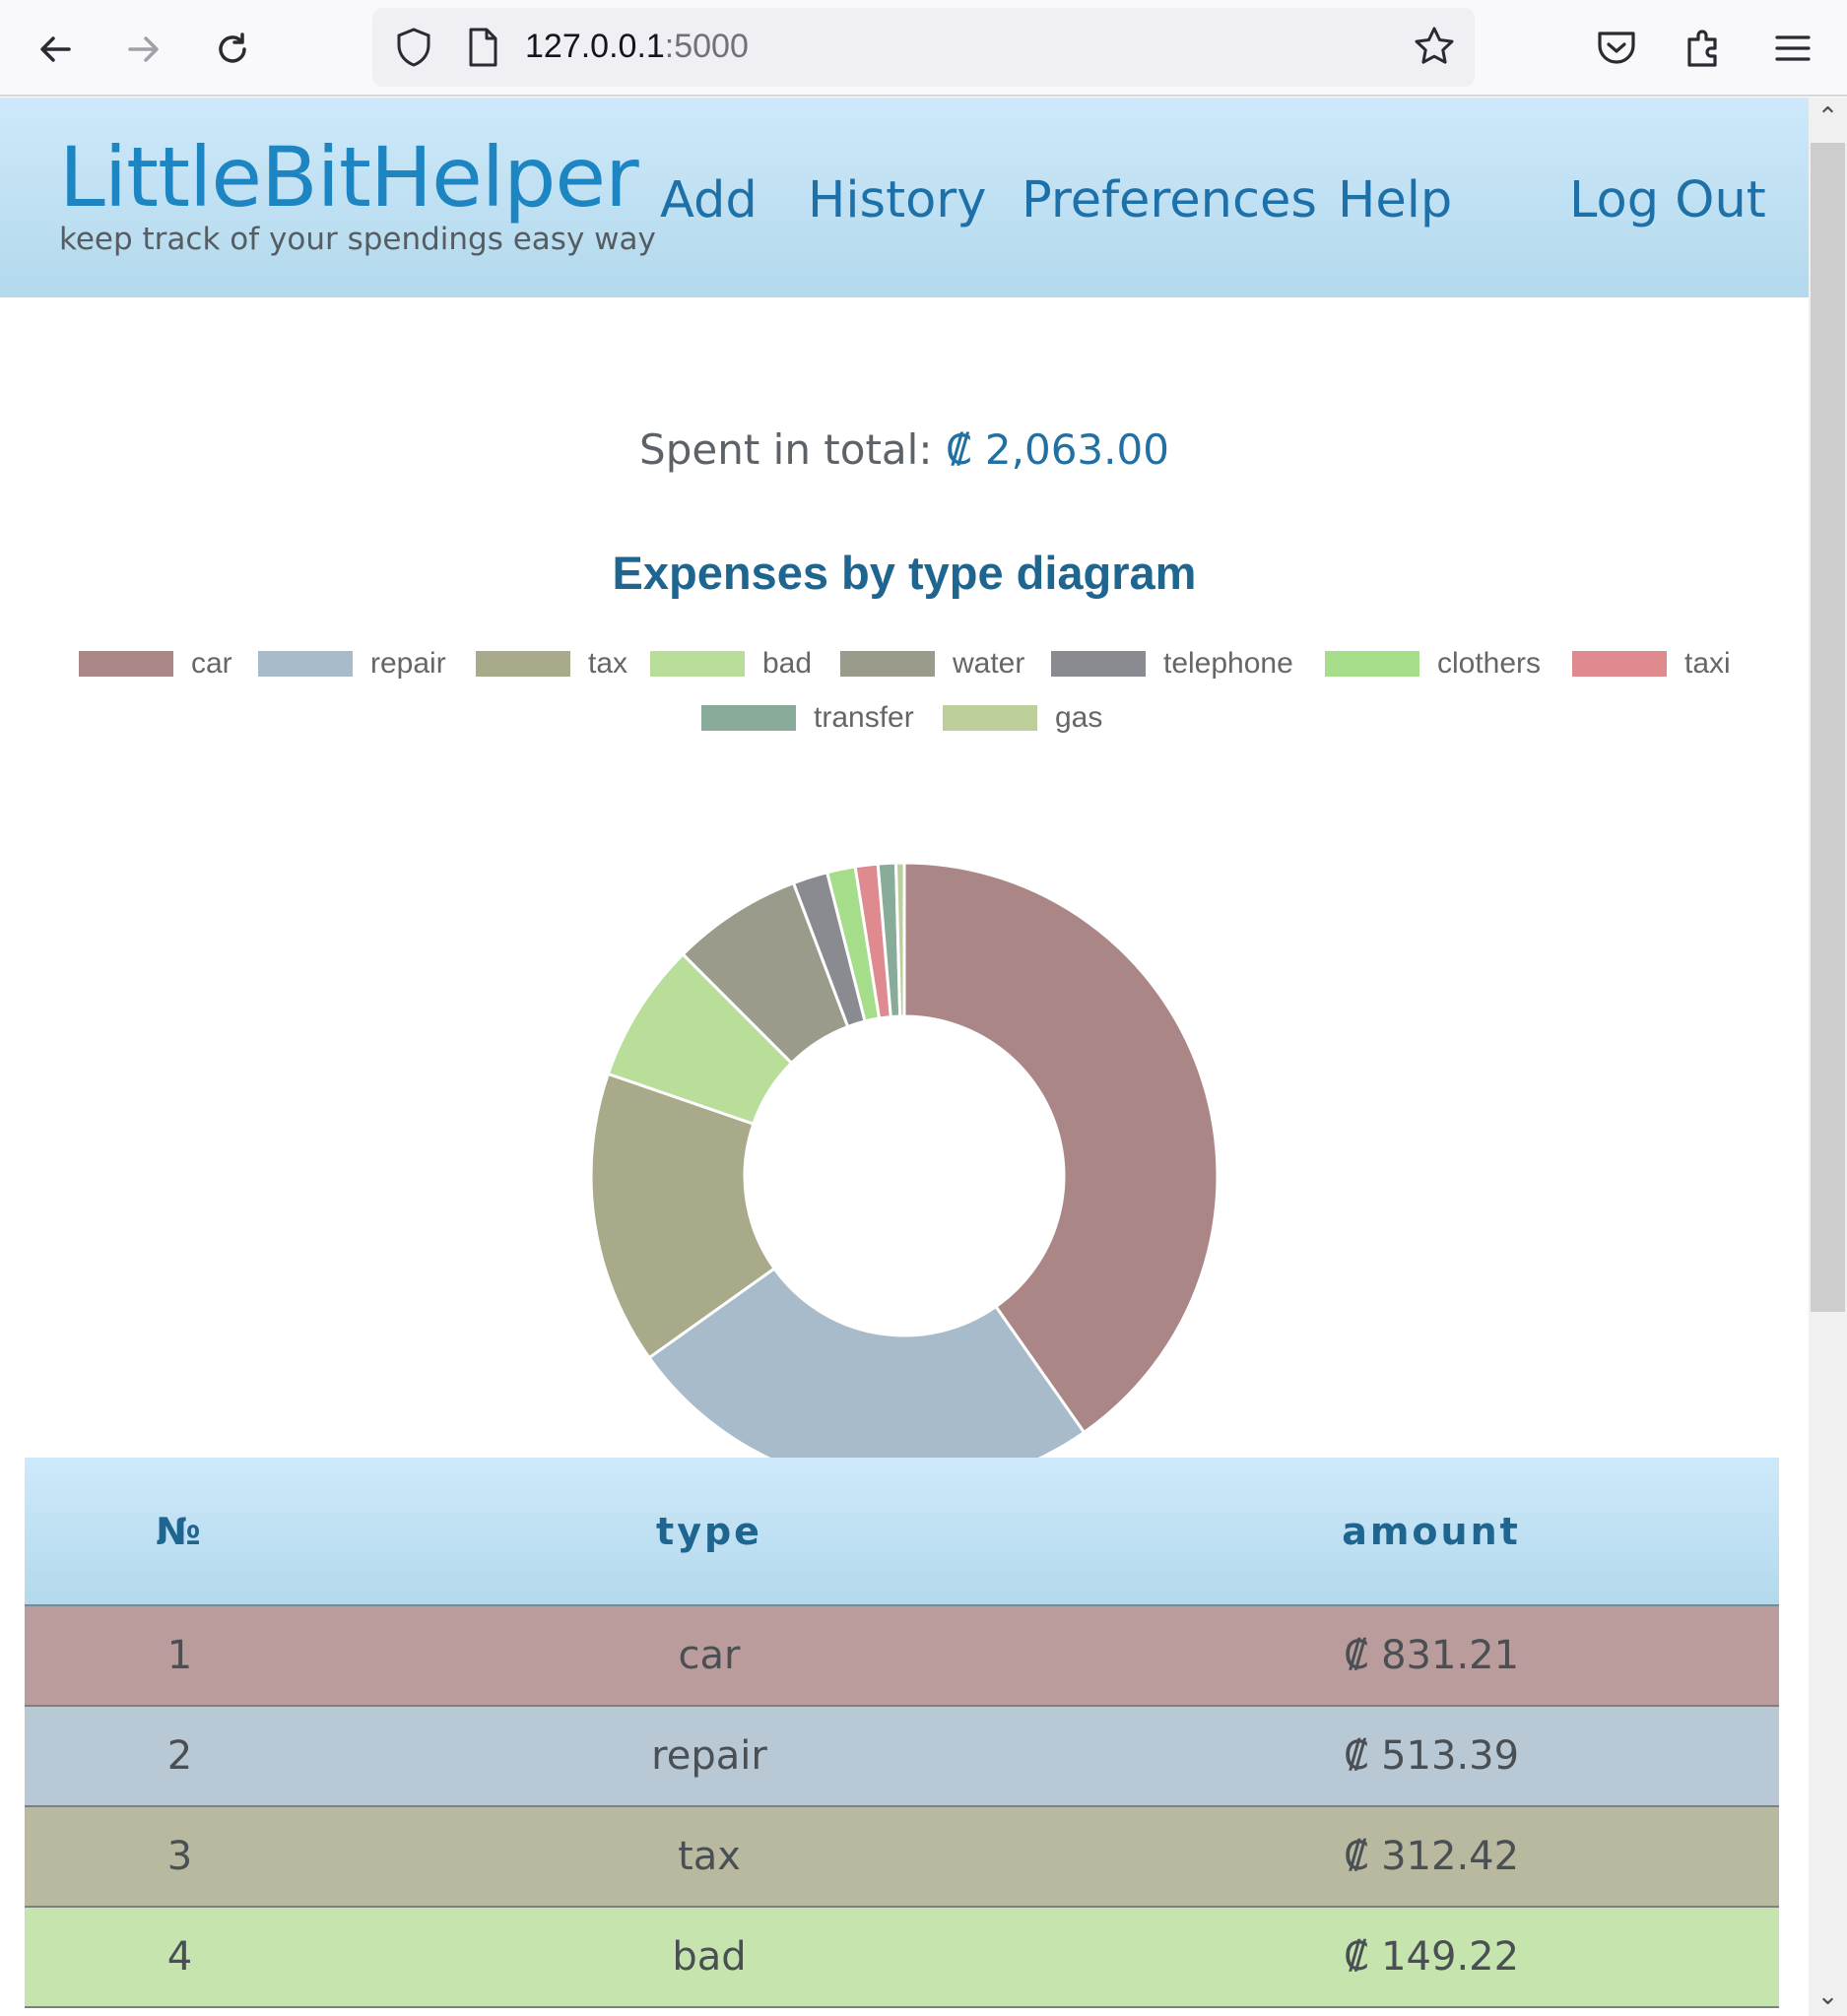 This screenshot has height=2016, width=1847. I want to click on legend-item-telephone: telephone, so click(1172, 663).